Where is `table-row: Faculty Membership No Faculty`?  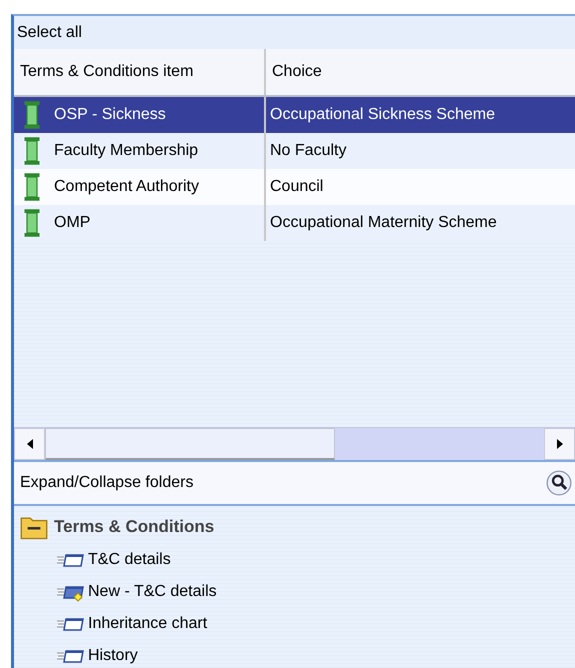 table-row: Faculty Membership No Faculty is located at coordinates (294, 151).